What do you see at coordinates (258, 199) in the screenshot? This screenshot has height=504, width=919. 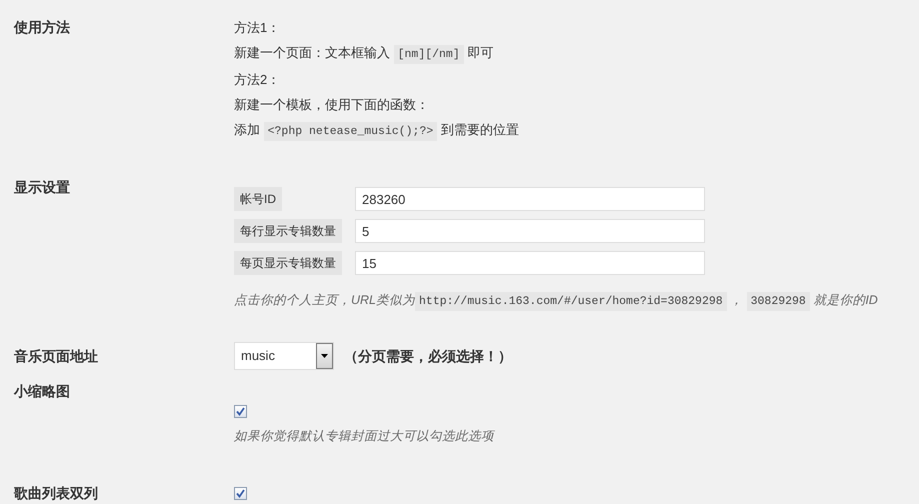 I see `field-label: 帐号ID` at bounding box center [258, 199].